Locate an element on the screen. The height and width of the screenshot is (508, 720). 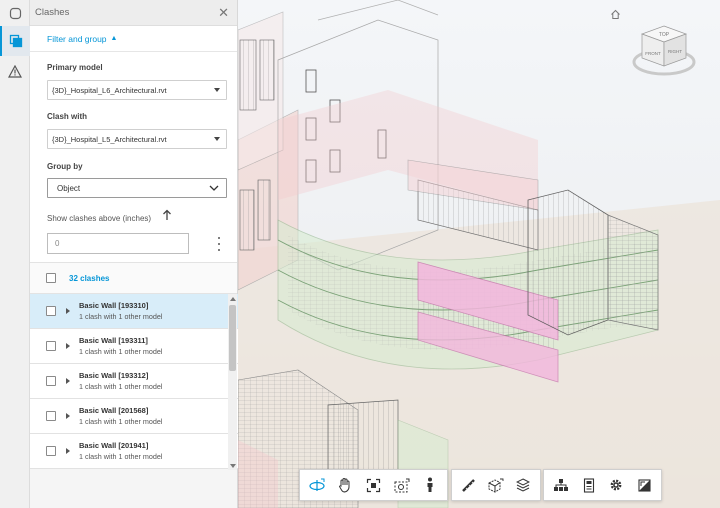
home-icon is located at coordinates (615, 14).